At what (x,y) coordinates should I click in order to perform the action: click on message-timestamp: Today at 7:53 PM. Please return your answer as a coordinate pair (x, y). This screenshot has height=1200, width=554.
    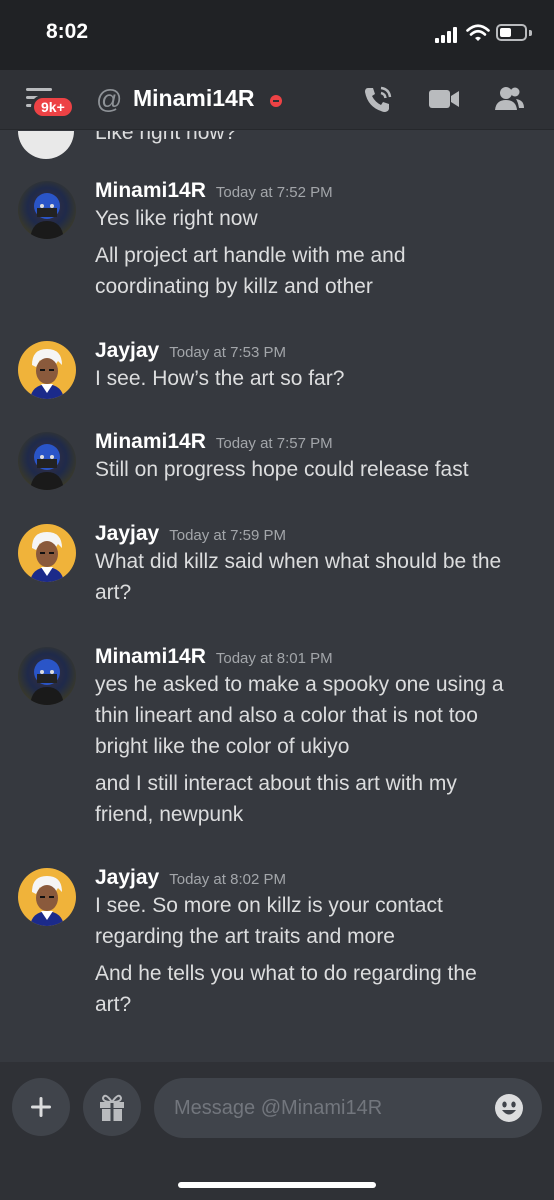
    Looking at the image, I should click on (227, 352).